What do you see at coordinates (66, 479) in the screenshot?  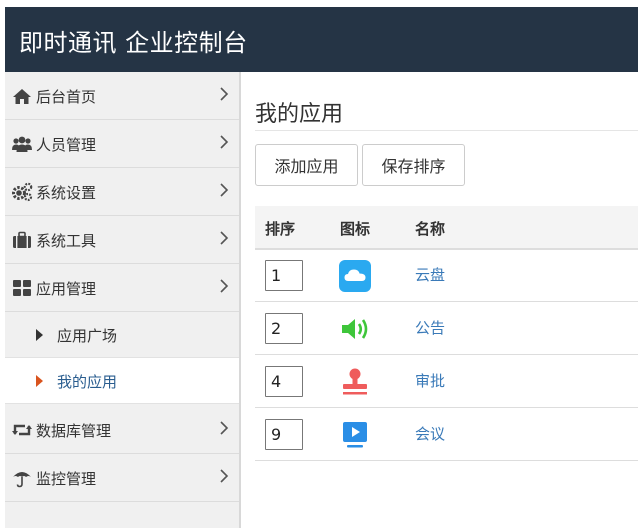 I see `sidebar-item-label: 监控管理` at bounding box center [66, 479].